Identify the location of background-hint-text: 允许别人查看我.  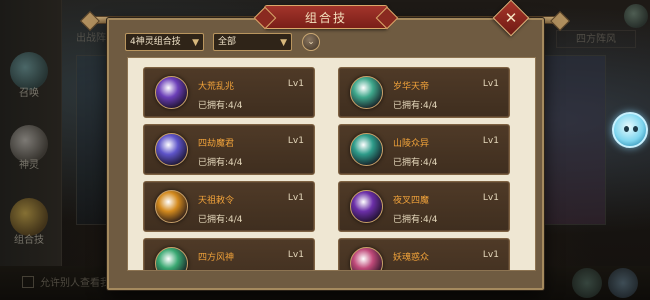
(75, 283).